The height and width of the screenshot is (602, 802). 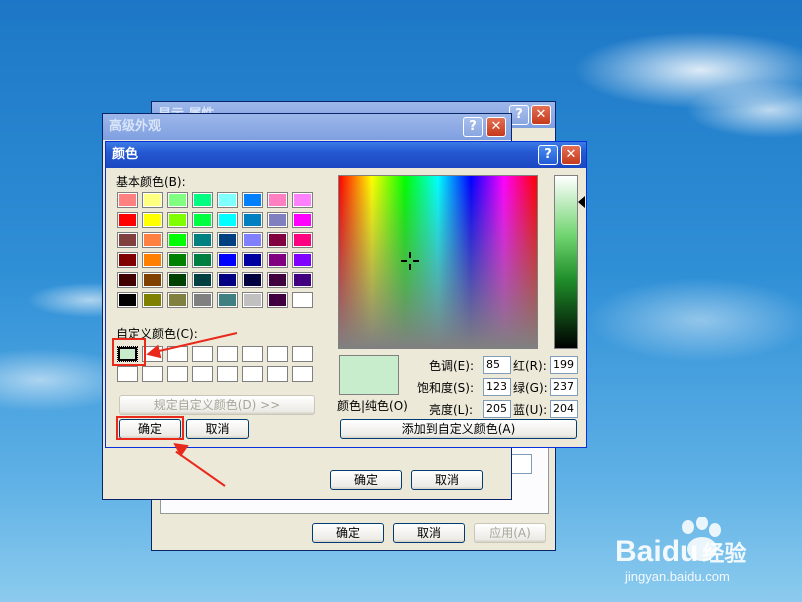 What do you see at coordinates (497, 365) in the screenshot?
I see `hue-field: 85` at bounding box center [497, 365].